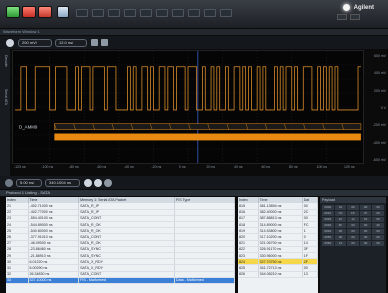  What do you see at coordinates (379, 90) in the screenshot?
I see `voltage-tick-label: 200 mV` at bounding box center [379, 90].